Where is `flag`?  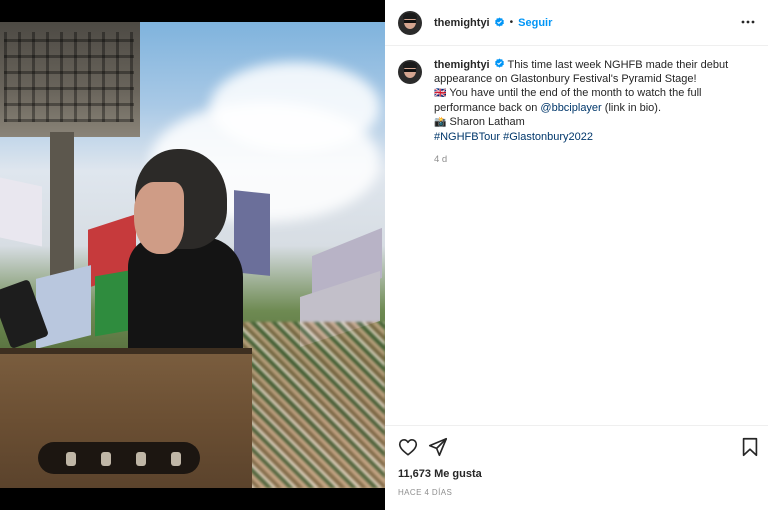
flag is located at coordinates (21, 212).